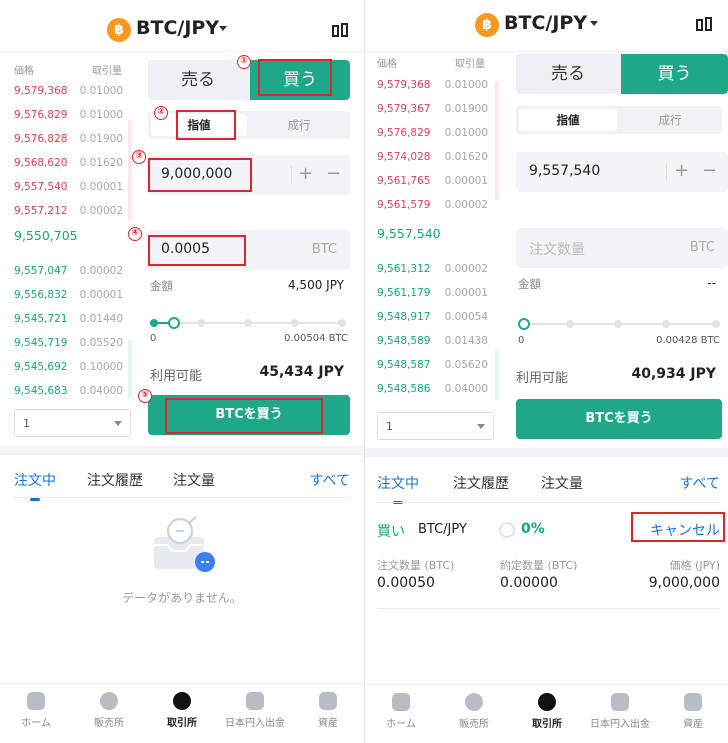  Describe the element at coordinates (67, 320) in the screenshot. I see `bid-row: 9,545,721 0.01440` at that location.